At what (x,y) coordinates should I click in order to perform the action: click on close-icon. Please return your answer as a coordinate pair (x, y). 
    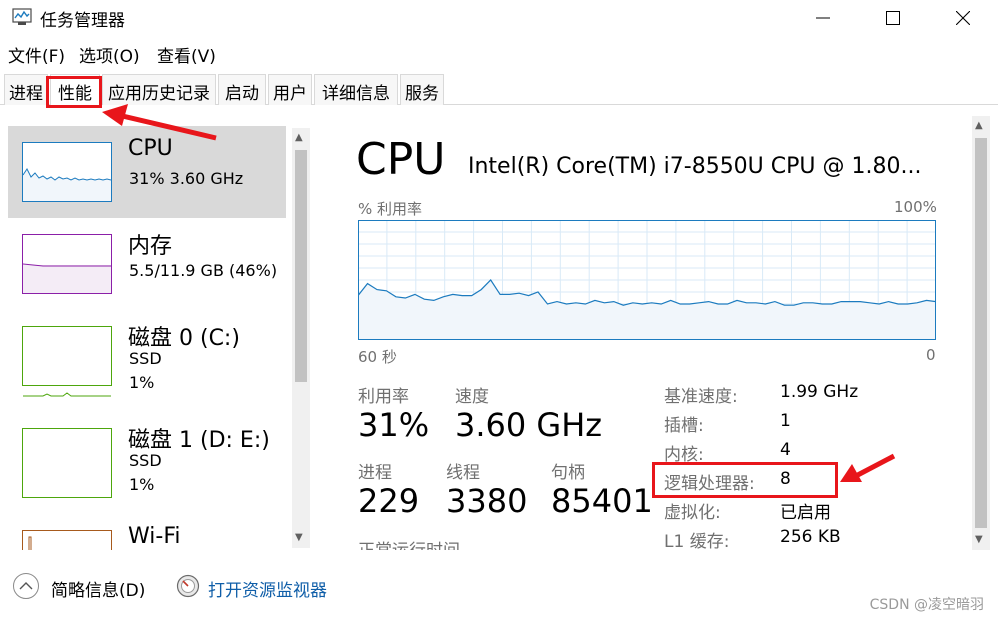
    Looking at the image, I should click on (963, 18).